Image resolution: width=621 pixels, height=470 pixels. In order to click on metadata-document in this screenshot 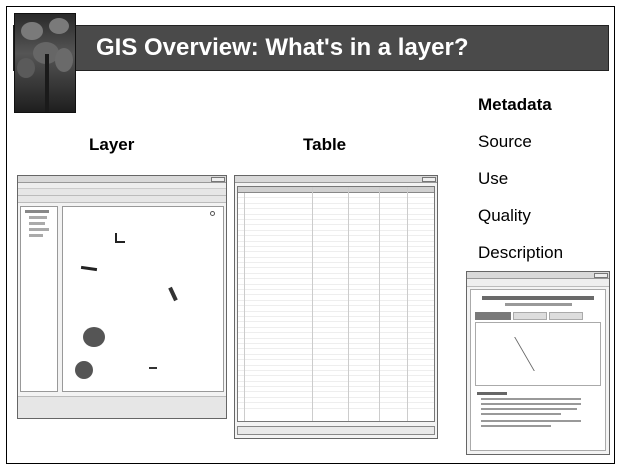, I will do `click(538, 370)`.